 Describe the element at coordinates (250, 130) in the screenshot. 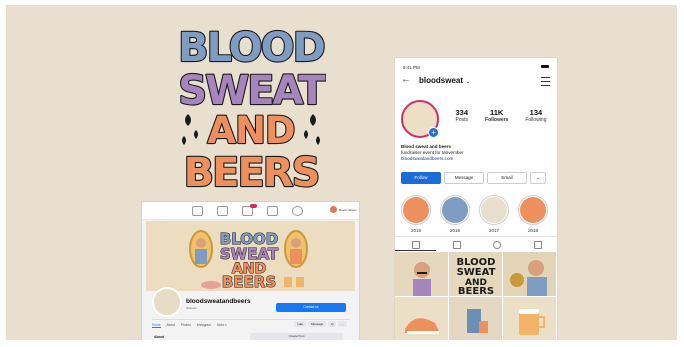

I see `logo-word-and: AND` at that location.